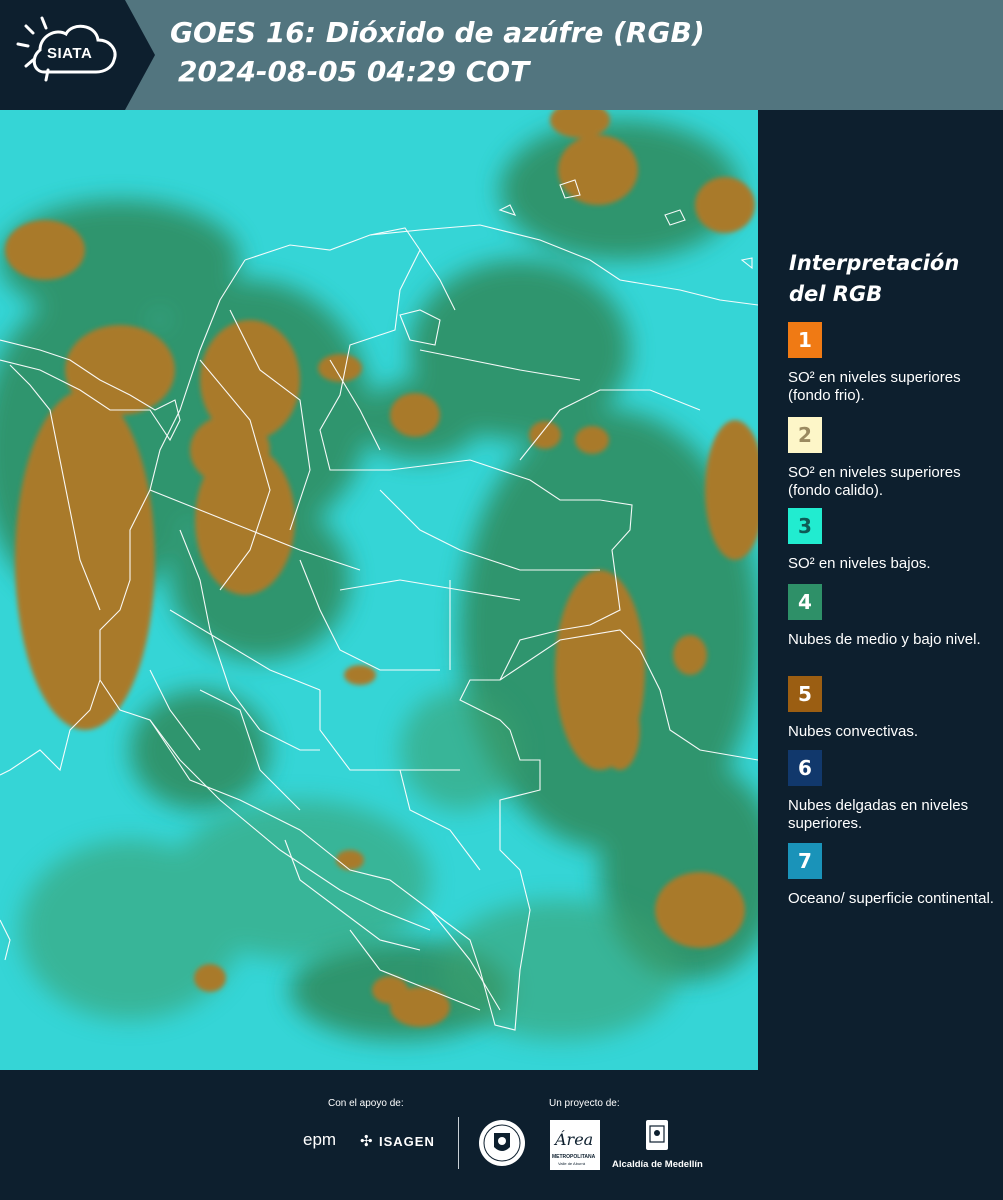 The width and height of the screenshot is (1003, 1200). What do you see at coordinates (893, 875) in the screenshot?
I see `legend-item-7: 7 Oceano/ superficie continental.` at bounding box center [893, 875].